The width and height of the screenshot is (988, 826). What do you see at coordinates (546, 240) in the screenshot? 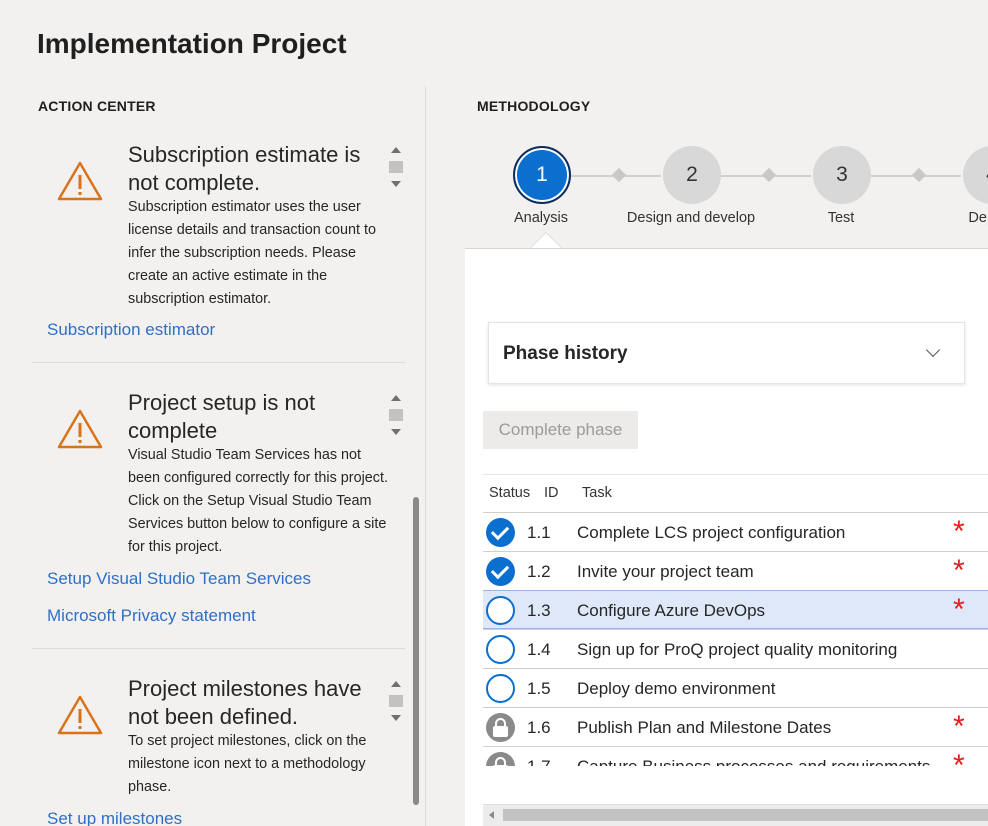
I see `active-phase-pointer` at bounding box center [546, 240].